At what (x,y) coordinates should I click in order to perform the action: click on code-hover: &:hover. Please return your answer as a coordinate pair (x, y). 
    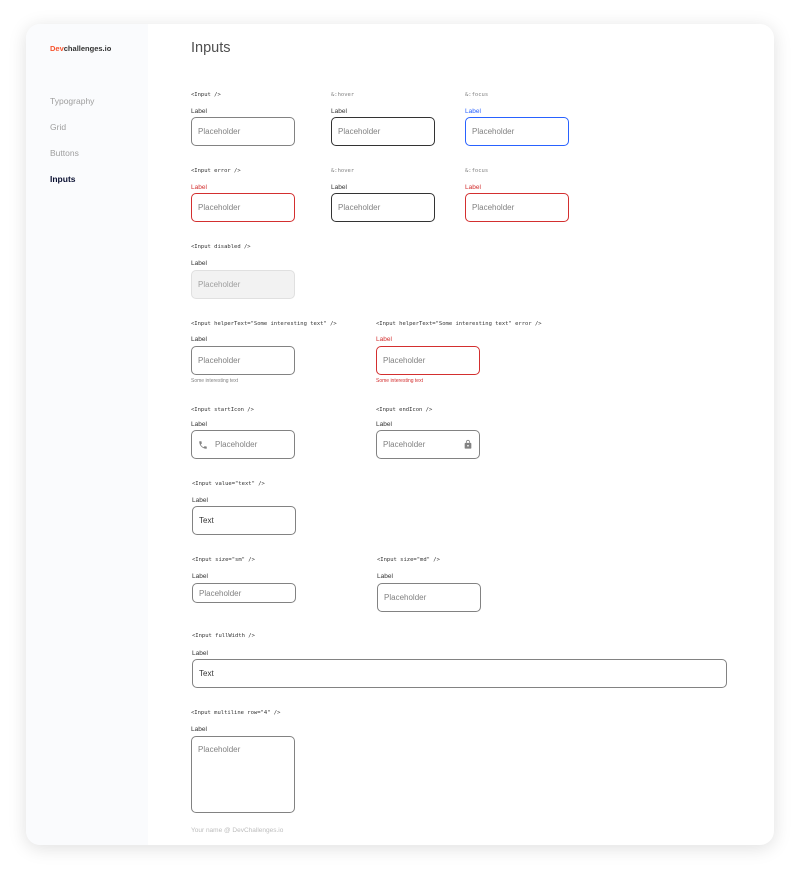
    Looking at the image, I should click on (343, 95).